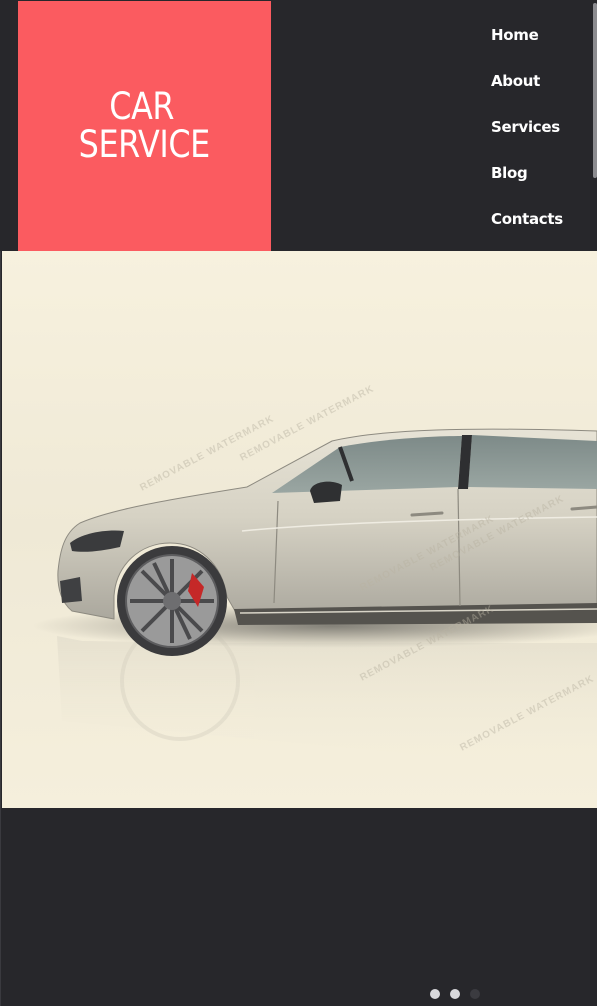 Image resolution: width=597 pixels, height=1006 pixels. Describe the element at coordinates (595, 90) in the screenshot. I see `scrollbar-thumb` at that location.